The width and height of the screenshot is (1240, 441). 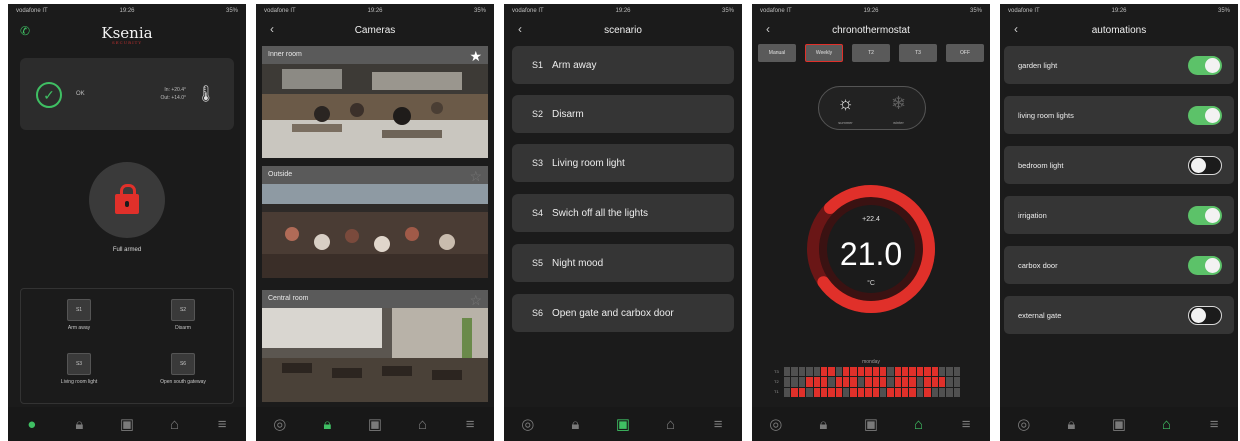 I want to click on mode-t2-button: T2, so click(x=871, y=53).